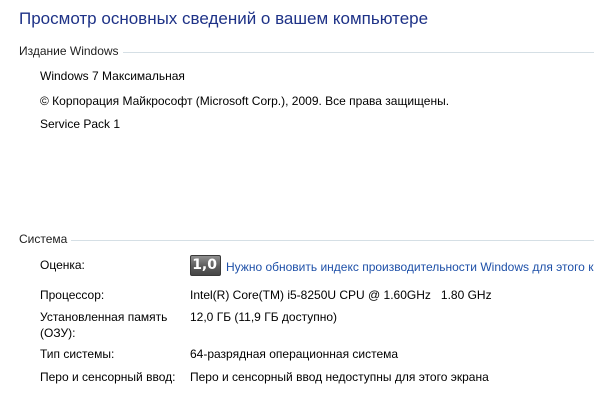  What do you see at coordinates (72, 295) in the screenshot?
I see `processor-label: Процессор:` at bounding box center [72, 295].